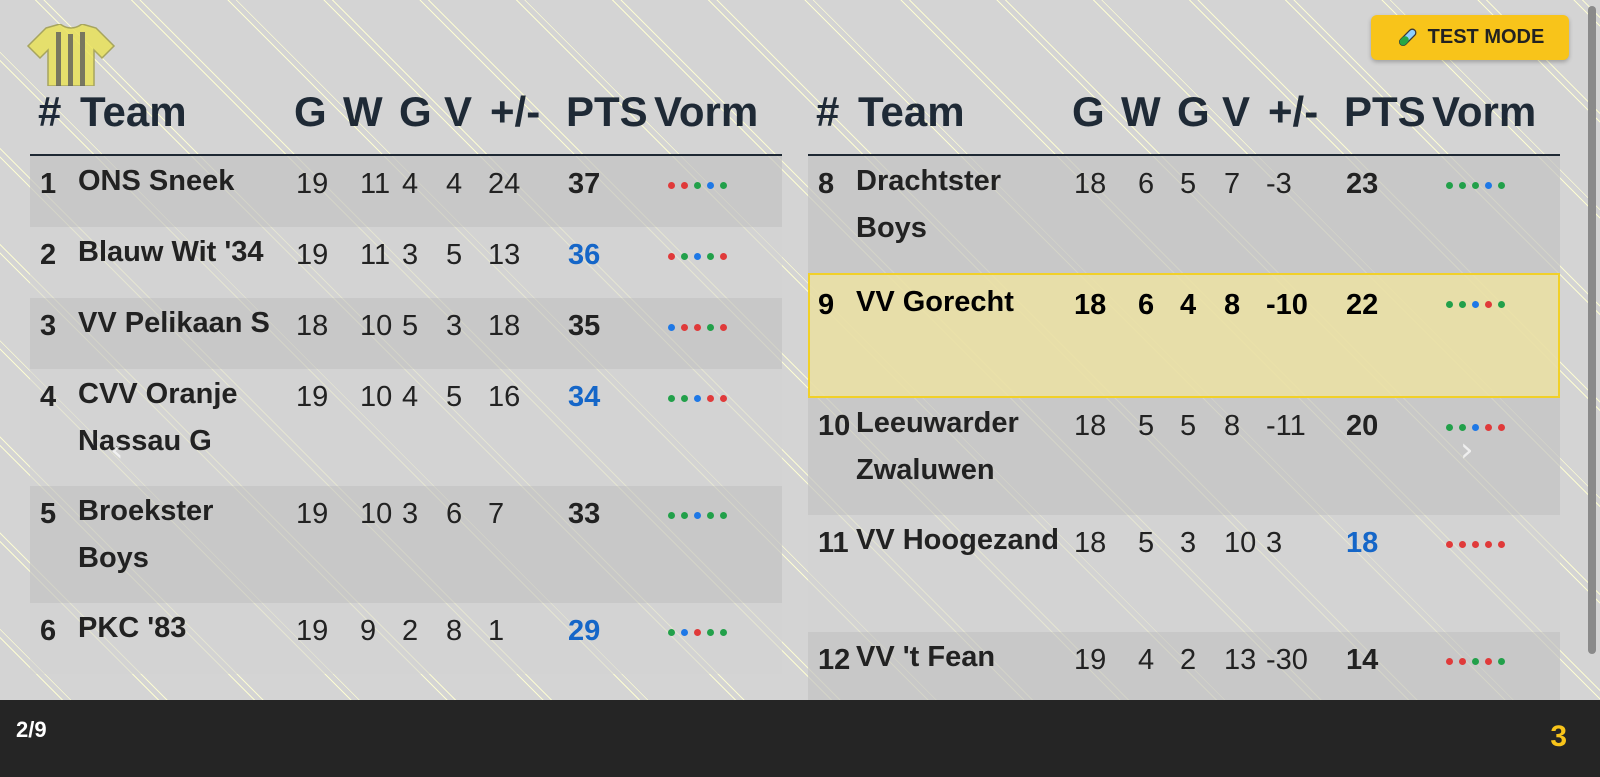  Describe the element at coordinates (515, 111) in the screenshot. I see `header-diff: +/-` at that location.